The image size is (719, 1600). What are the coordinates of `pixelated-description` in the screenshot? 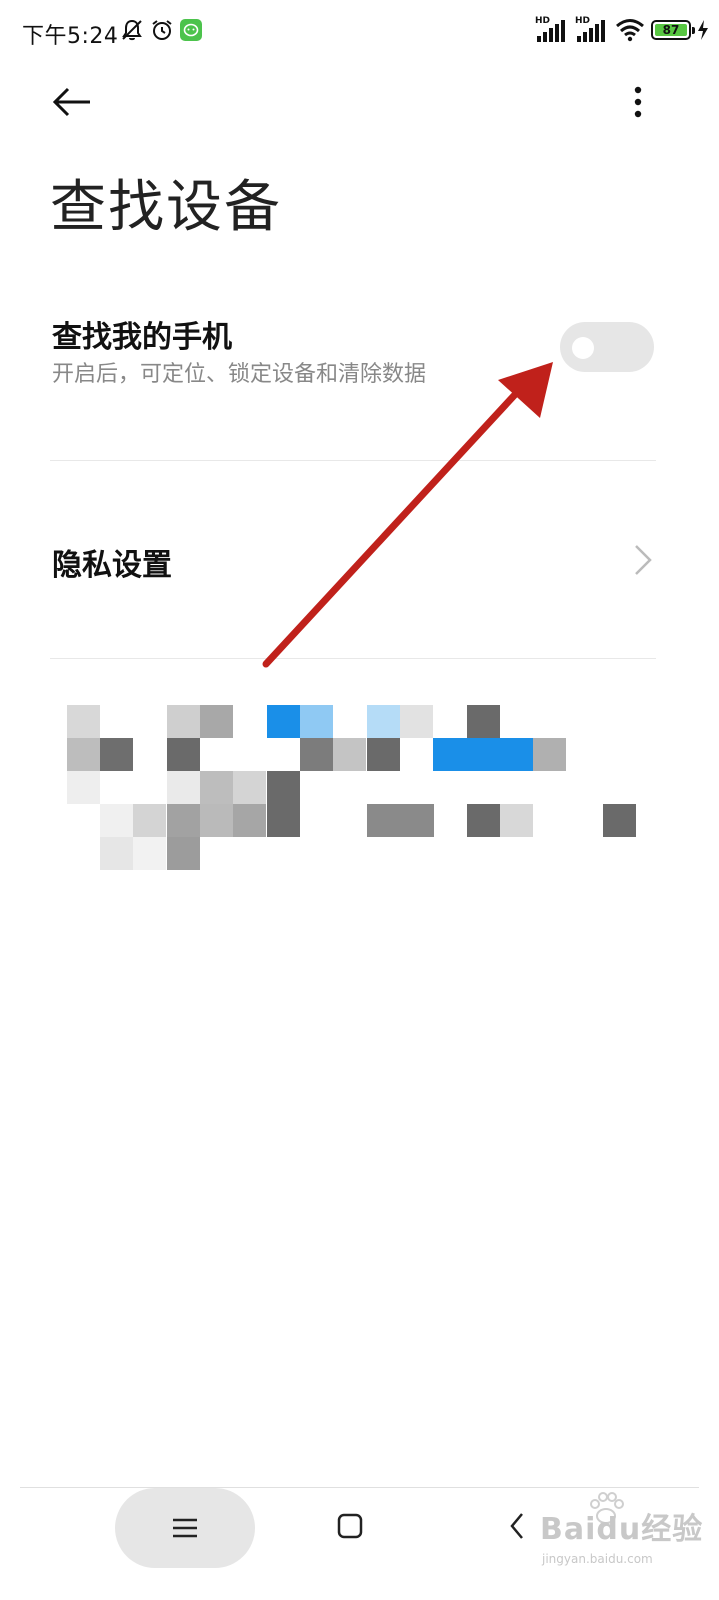 It's located at (350, 790).